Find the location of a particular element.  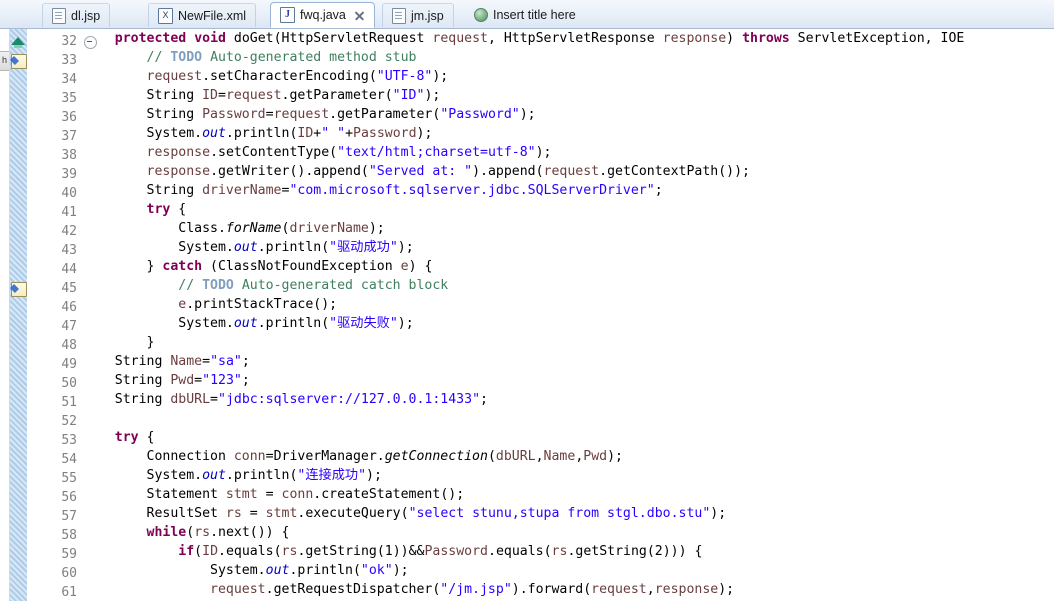

code-line: System.out.println("连接成功"); is located at coordinates (568, 475).